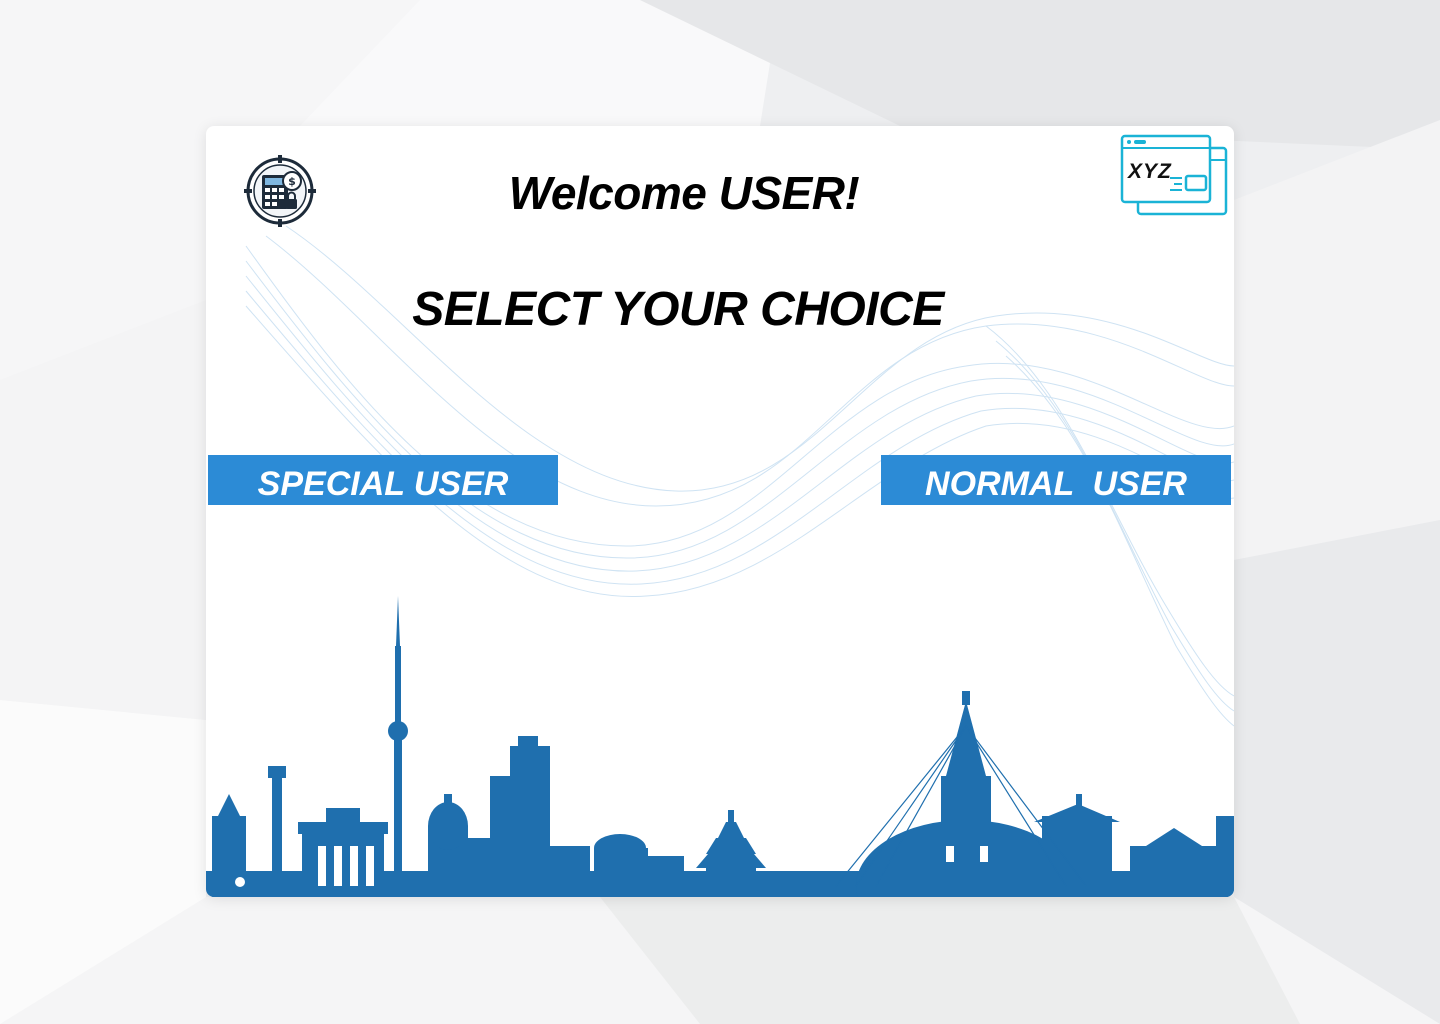  I want to click on special-user-button: SPECIAL USER, so click(383, 480).